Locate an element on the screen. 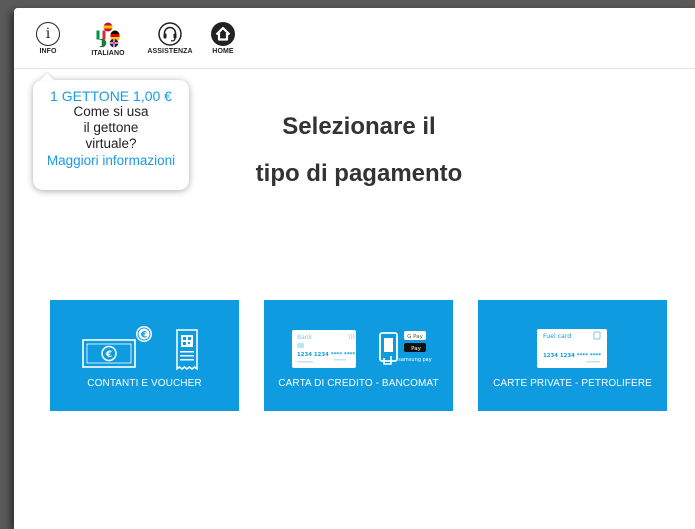 The width and height of the screenshot is (695, 529). fuel-card-illustration: Fuel card 1234 1234 **** **** is located at coordinates (572, 348).